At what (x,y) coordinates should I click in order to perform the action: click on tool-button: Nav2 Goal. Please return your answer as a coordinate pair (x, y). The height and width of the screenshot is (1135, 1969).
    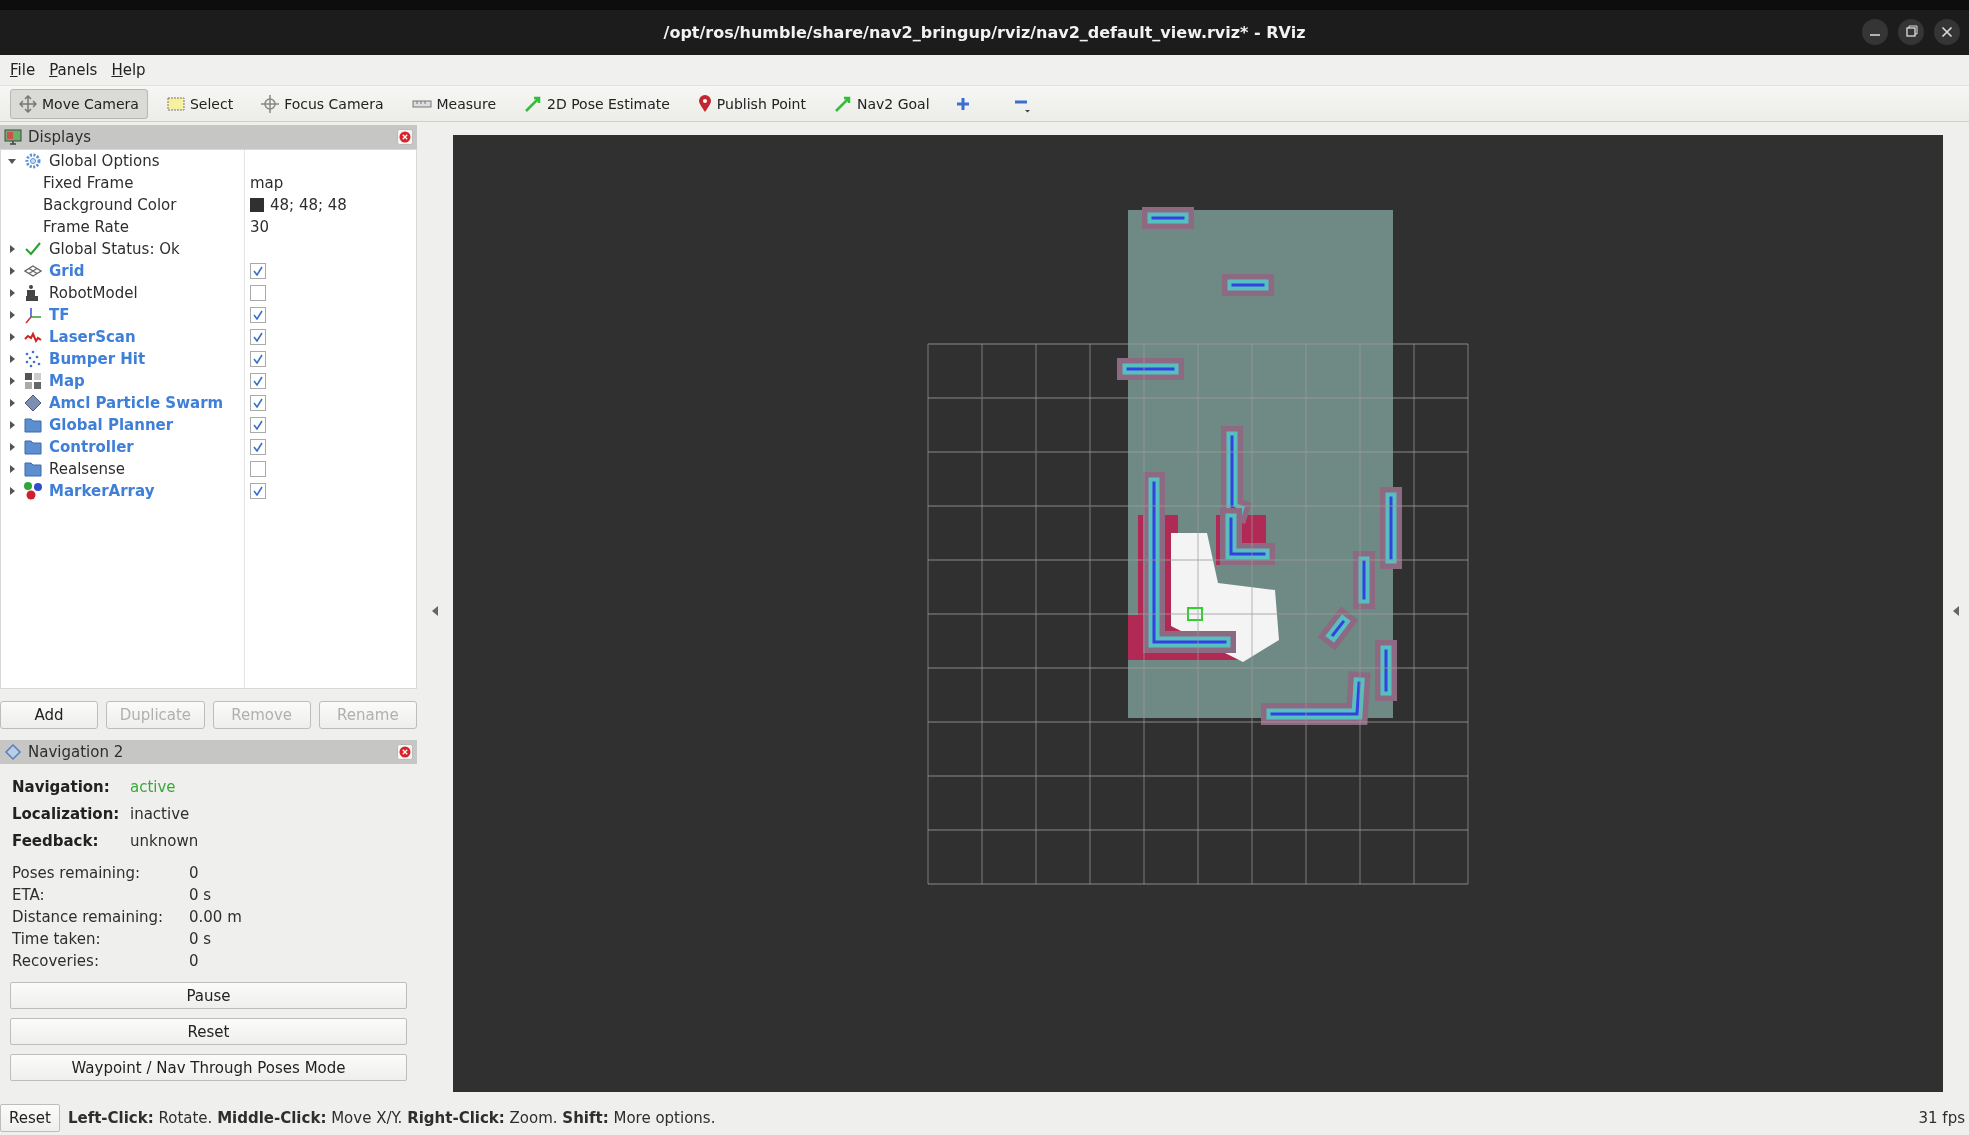
    Looking at the image, I should click on (882, 103).